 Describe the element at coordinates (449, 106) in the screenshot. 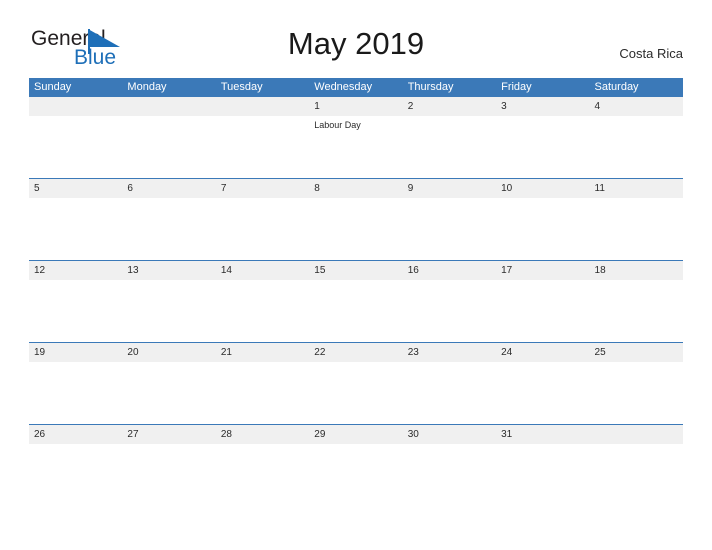

I see `day-number: 2` at that location.